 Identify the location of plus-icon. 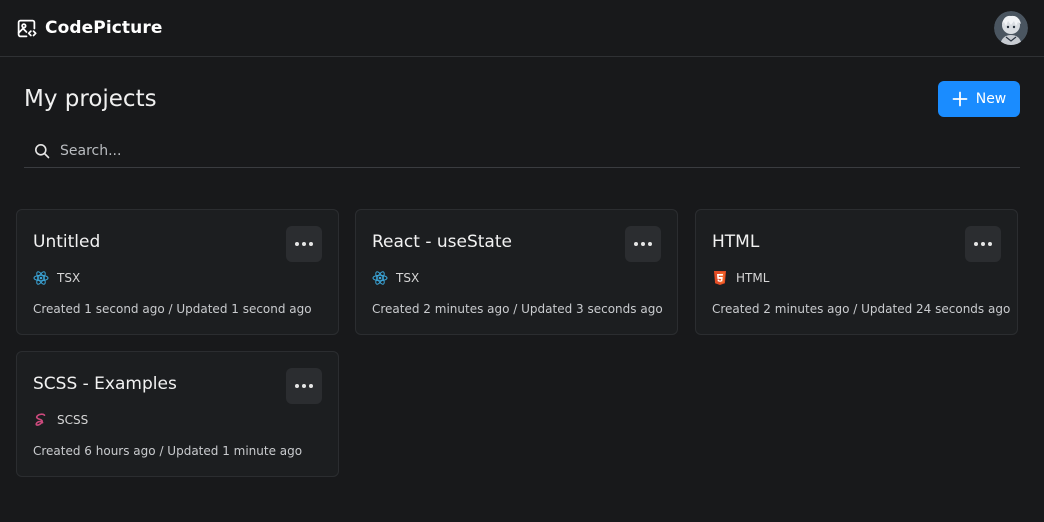
(960, 99).